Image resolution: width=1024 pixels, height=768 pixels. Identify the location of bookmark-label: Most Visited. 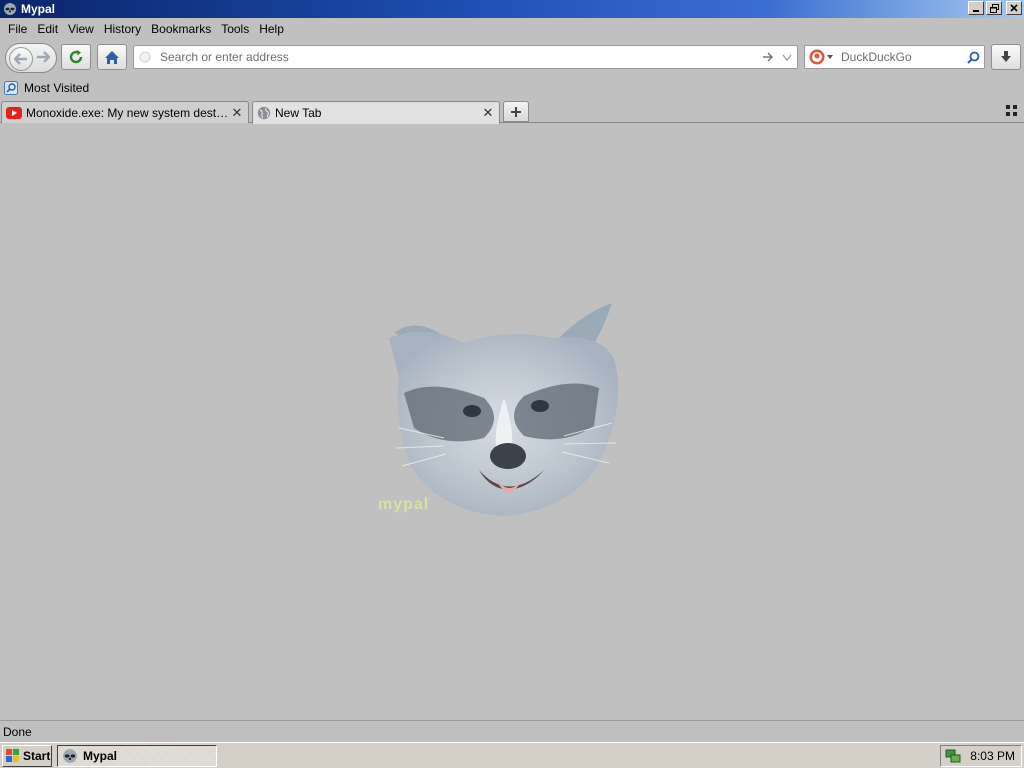
(57, 88).